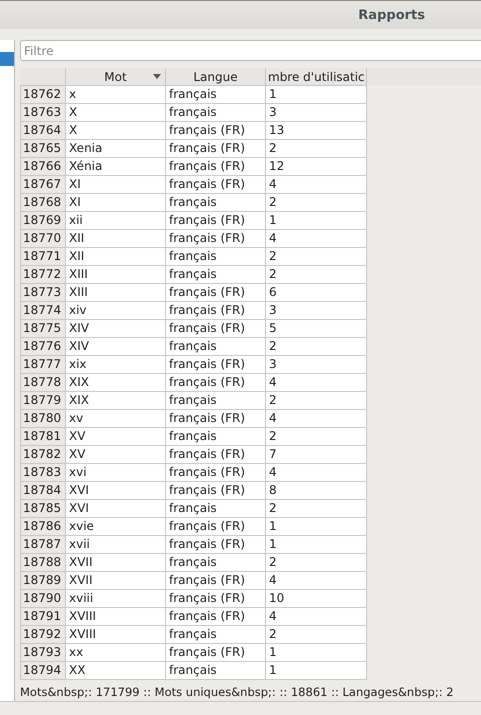  Describe the element at coordinates (116, 238) in the screenshot. I see `table-cell: XII` at that location.